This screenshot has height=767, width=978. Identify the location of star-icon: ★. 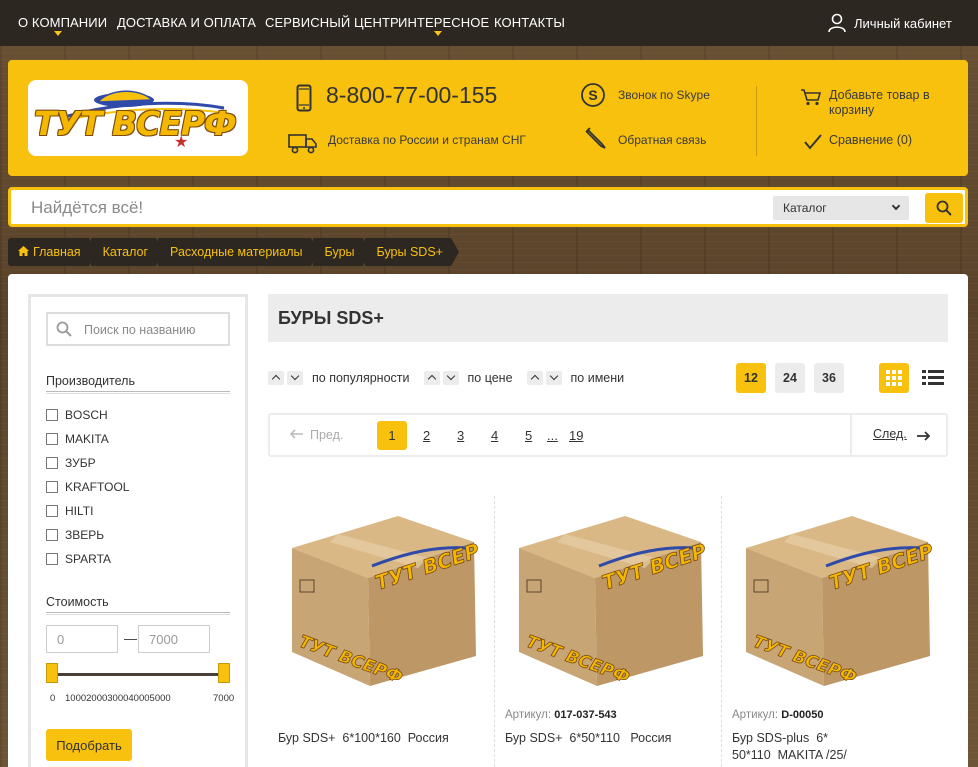
(181, 142).